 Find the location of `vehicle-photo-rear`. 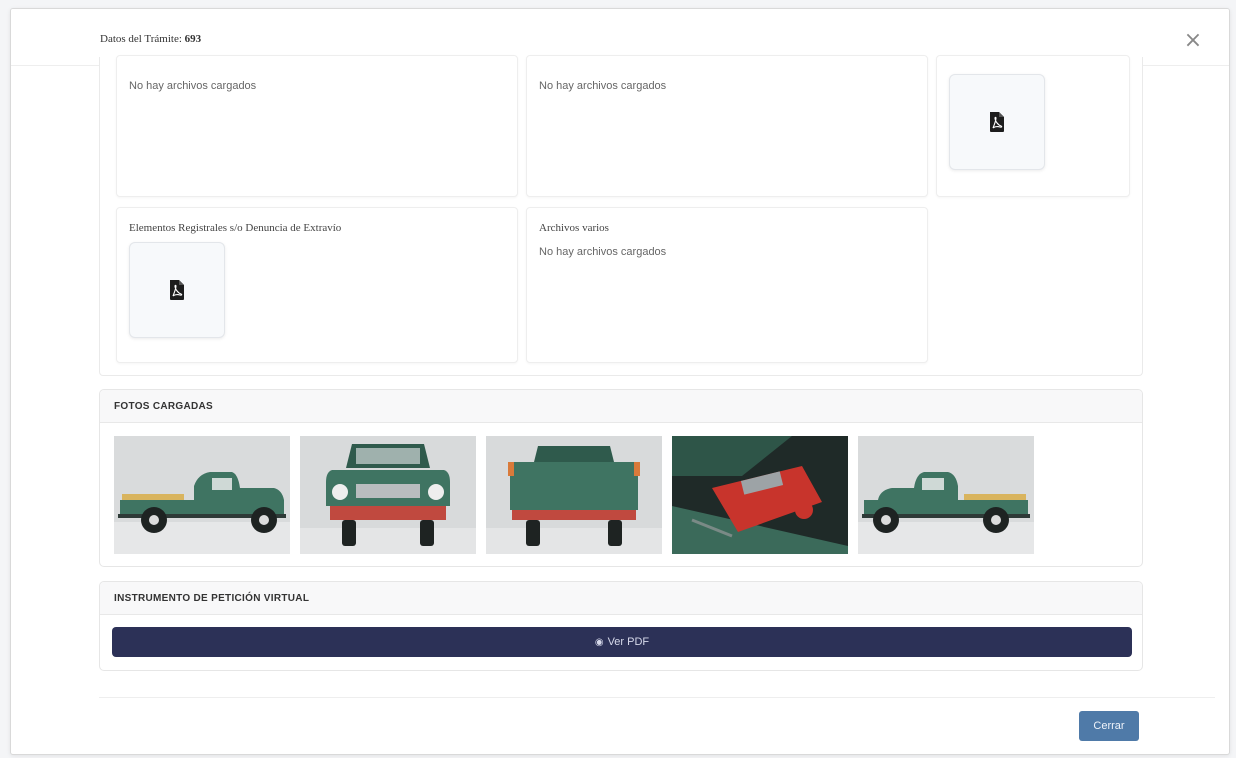

vehicle-photo-rear is located at coordinates (574, 495).